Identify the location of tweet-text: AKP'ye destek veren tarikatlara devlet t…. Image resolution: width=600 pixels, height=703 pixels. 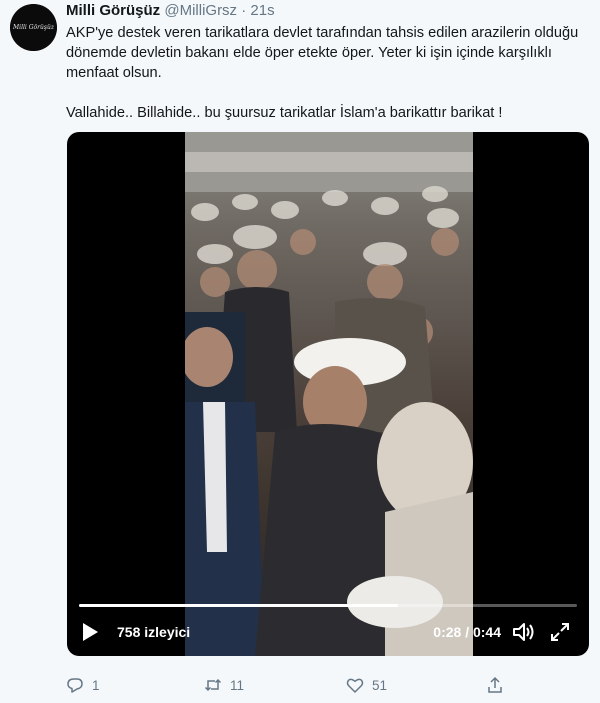
(326, 73).